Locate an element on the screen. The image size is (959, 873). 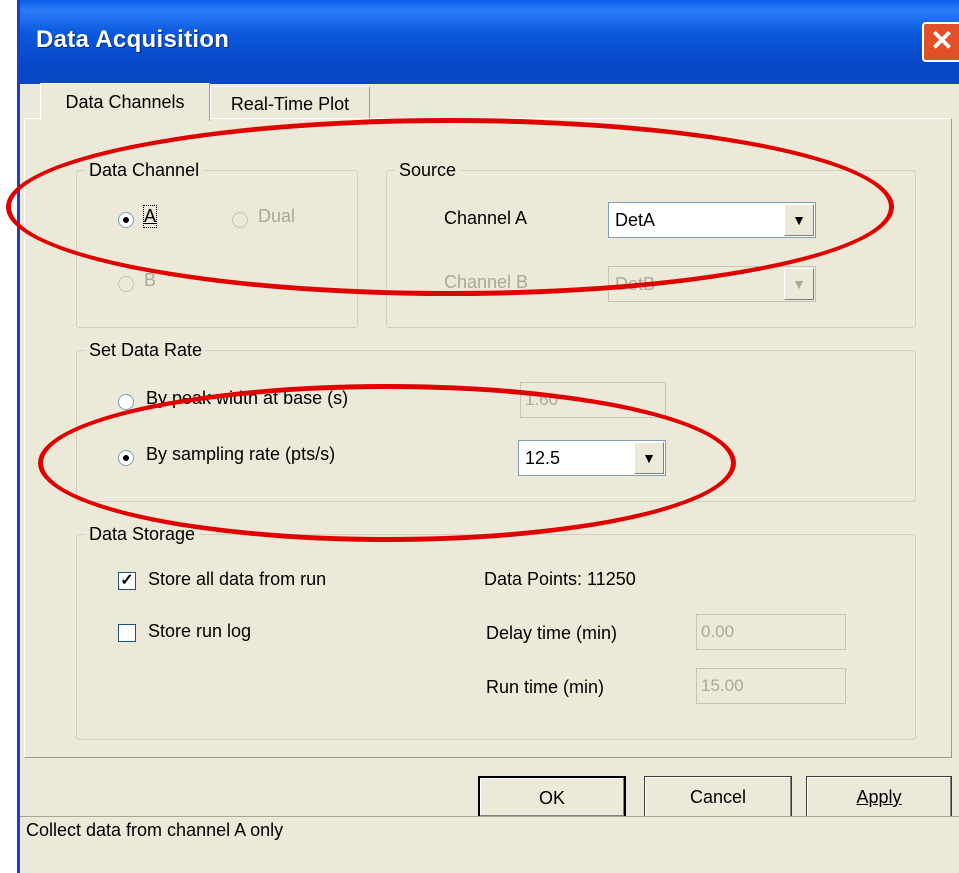
sampling-rate-label: By sampling rate (pts/s) is located at coordinates (241, 454).